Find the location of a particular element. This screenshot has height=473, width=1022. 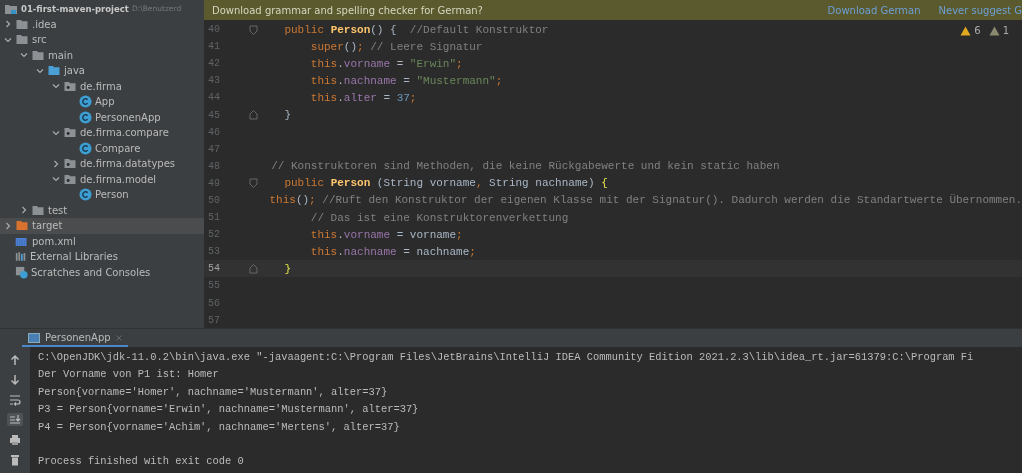

console-output-line: C:\OpenJDK\jdk-11.0.2\bin\java.exe "-javaagent:C:\Program Files\JetBrains\IntelliJ IDEA Community Edition 2021.2.3\lib\idea_rt.jar=61379:C:\Program Fi is located at coordinates (506, 357).